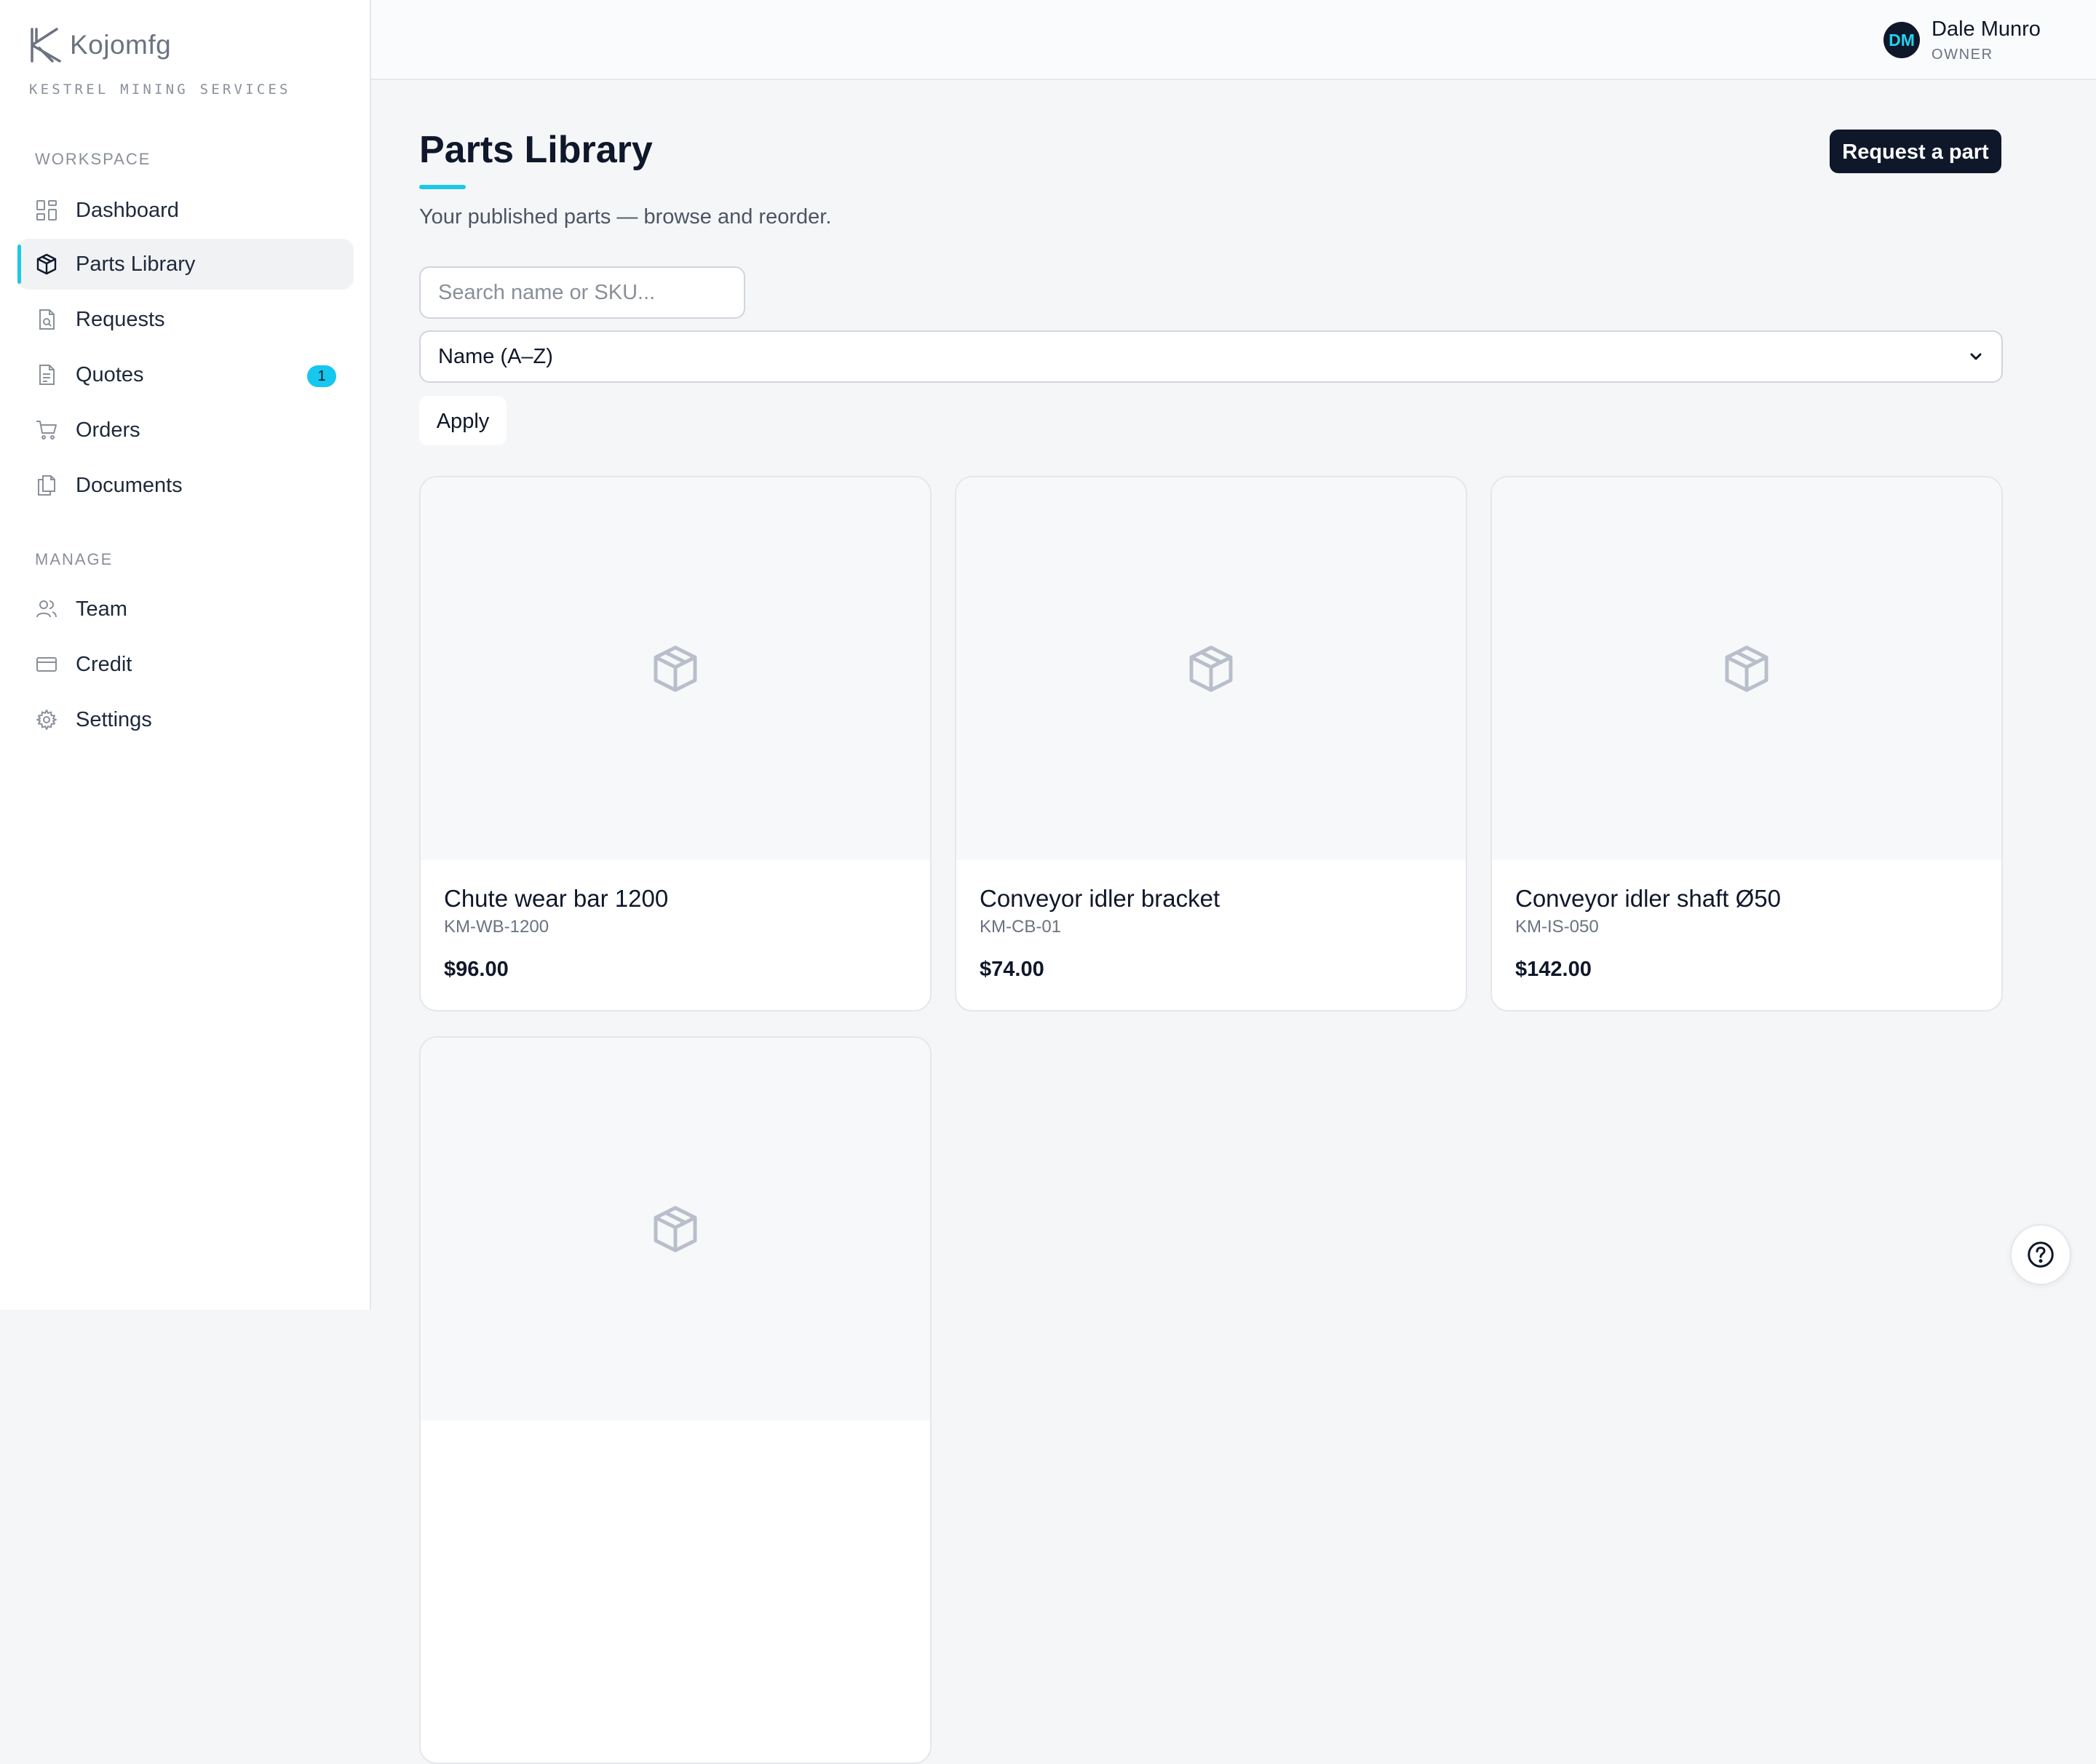 This screenshot has width=2096, height=1764. Describe the element at coordinates (129, 485) in the screenshot. I see `sidebar-item-label: Documents` at that location.